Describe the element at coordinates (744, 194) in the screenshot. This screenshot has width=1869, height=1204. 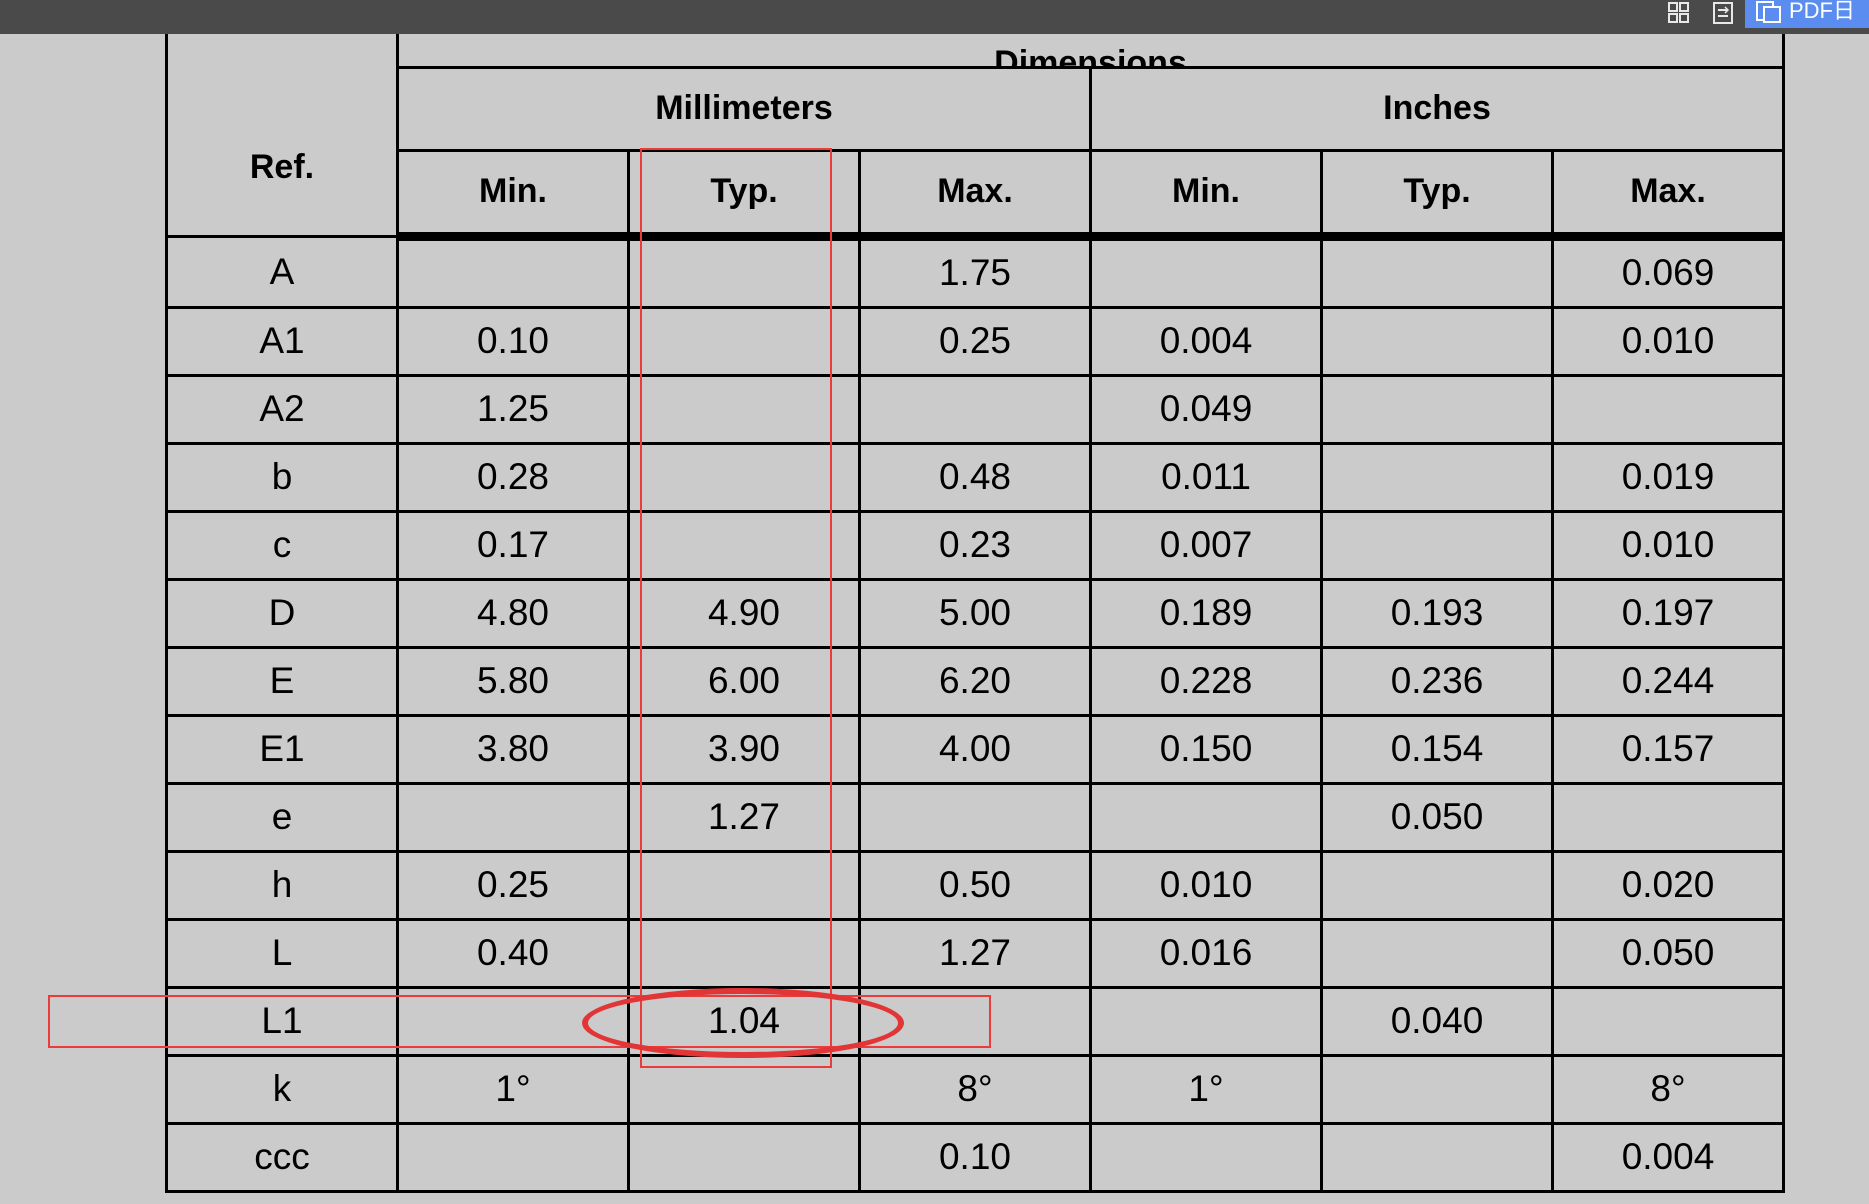
I see `mm-typ-header: Typ.` at that location.